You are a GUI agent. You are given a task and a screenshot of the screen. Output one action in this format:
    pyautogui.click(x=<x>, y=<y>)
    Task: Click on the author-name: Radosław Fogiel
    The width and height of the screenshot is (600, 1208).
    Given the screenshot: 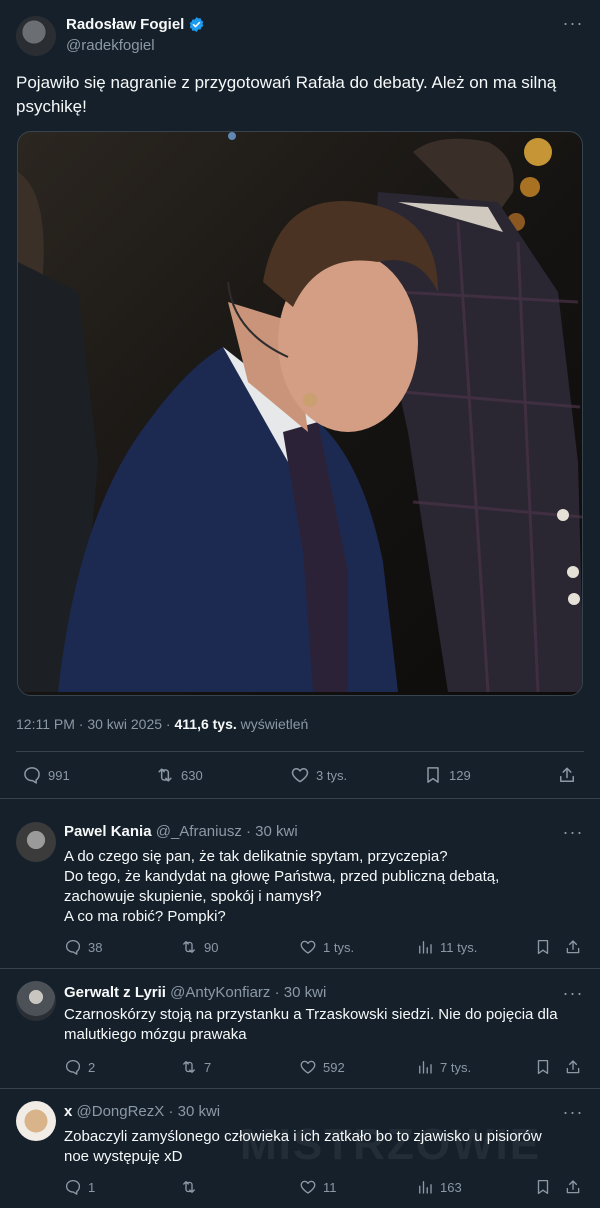 What is the action you would take?
    pyautogui.click(x=135, y=24)
    